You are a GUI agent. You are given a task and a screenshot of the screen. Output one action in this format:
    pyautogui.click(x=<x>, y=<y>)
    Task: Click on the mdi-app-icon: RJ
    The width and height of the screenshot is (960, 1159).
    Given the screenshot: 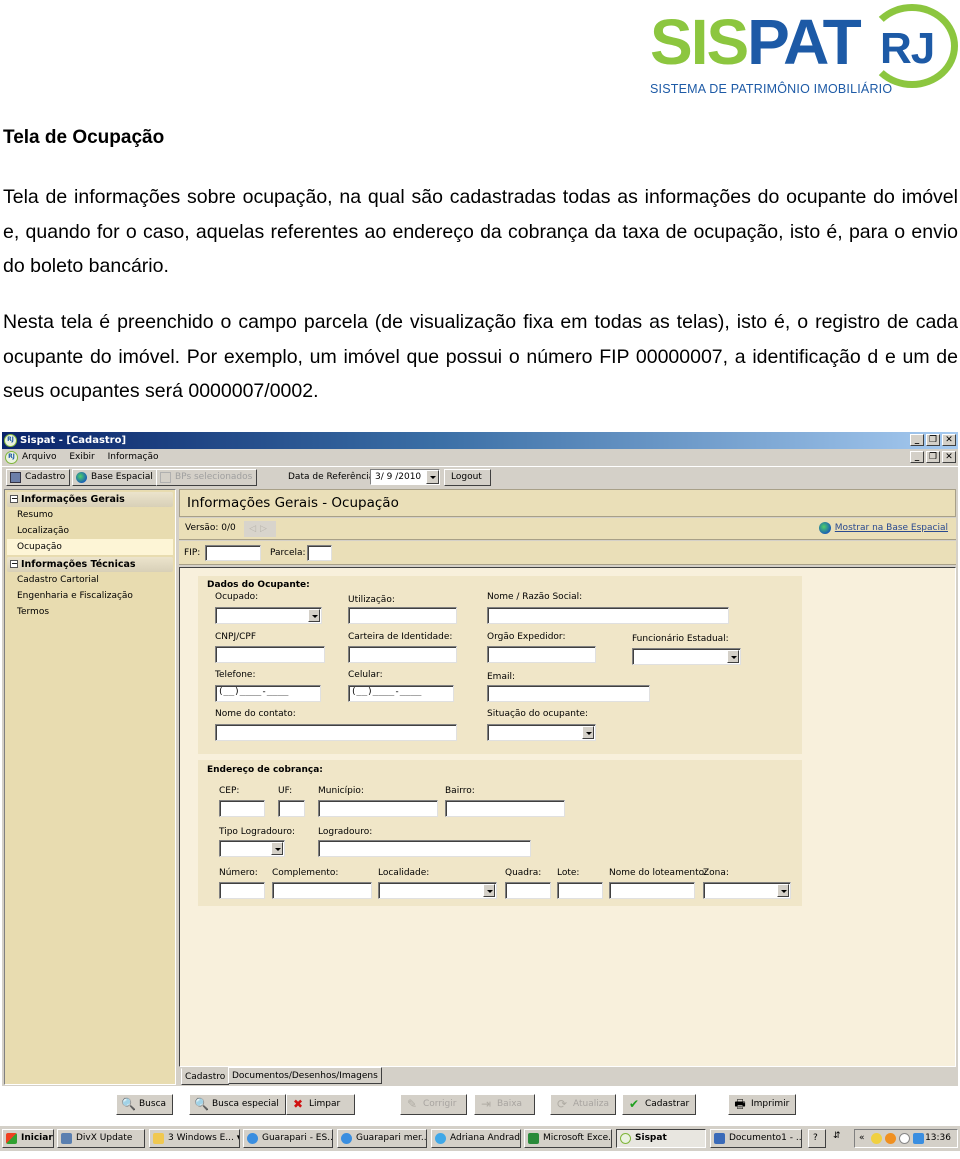 What is the action you would take?
    pyautogui.click(x=11, y=457)
    